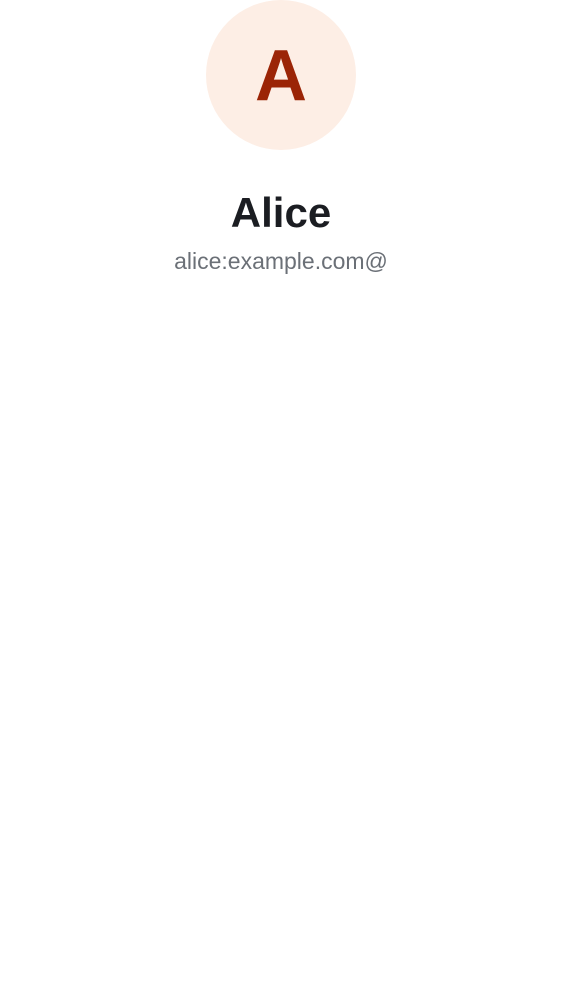 The image size is (562, 1000). I want to click on avatar: A, so click(281, 75).